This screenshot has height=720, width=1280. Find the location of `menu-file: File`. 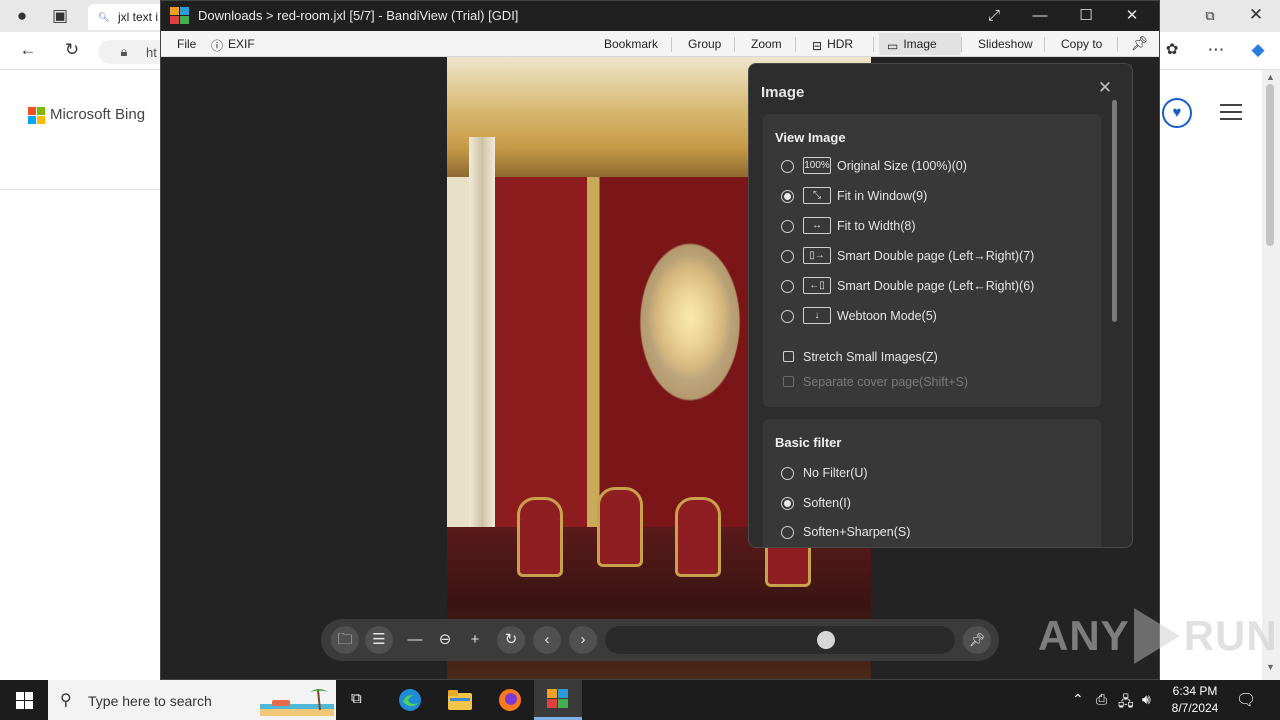

menu-file: File is located at coordinates (186, 44).